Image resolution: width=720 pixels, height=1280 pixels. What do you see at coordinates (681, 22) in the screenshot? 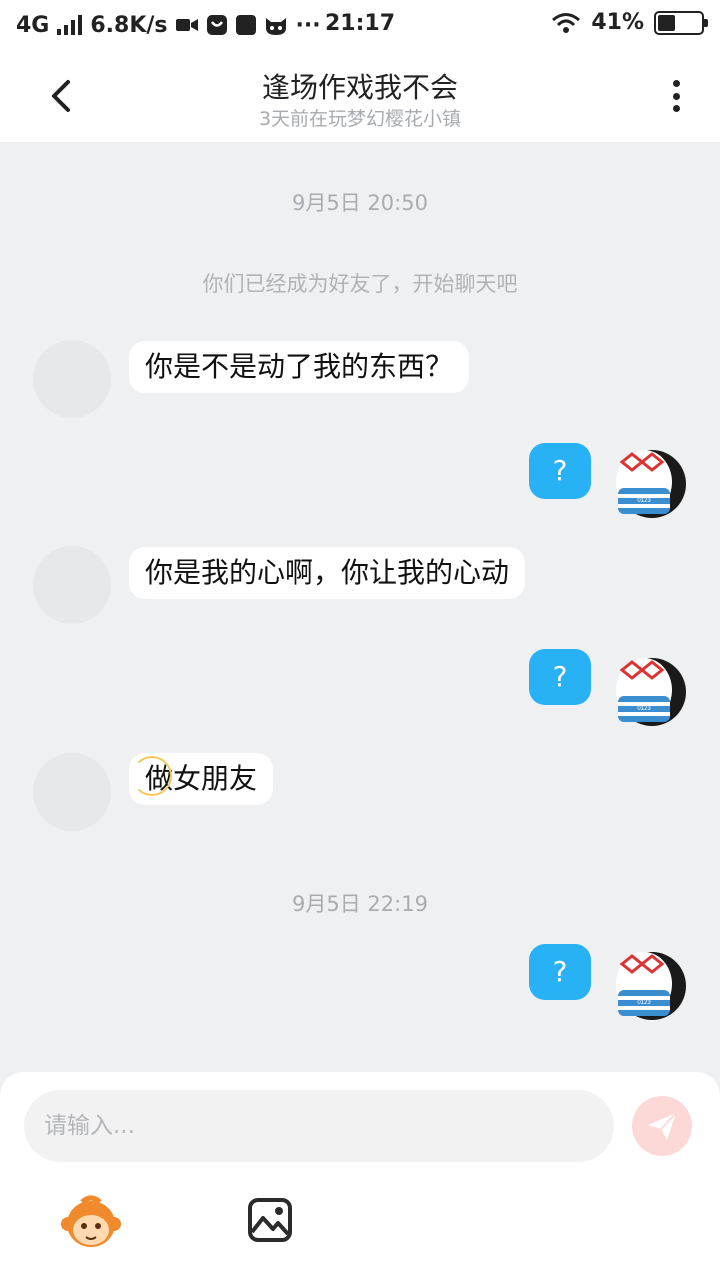
I see `battery-icon` at bounding box center [681, 22].